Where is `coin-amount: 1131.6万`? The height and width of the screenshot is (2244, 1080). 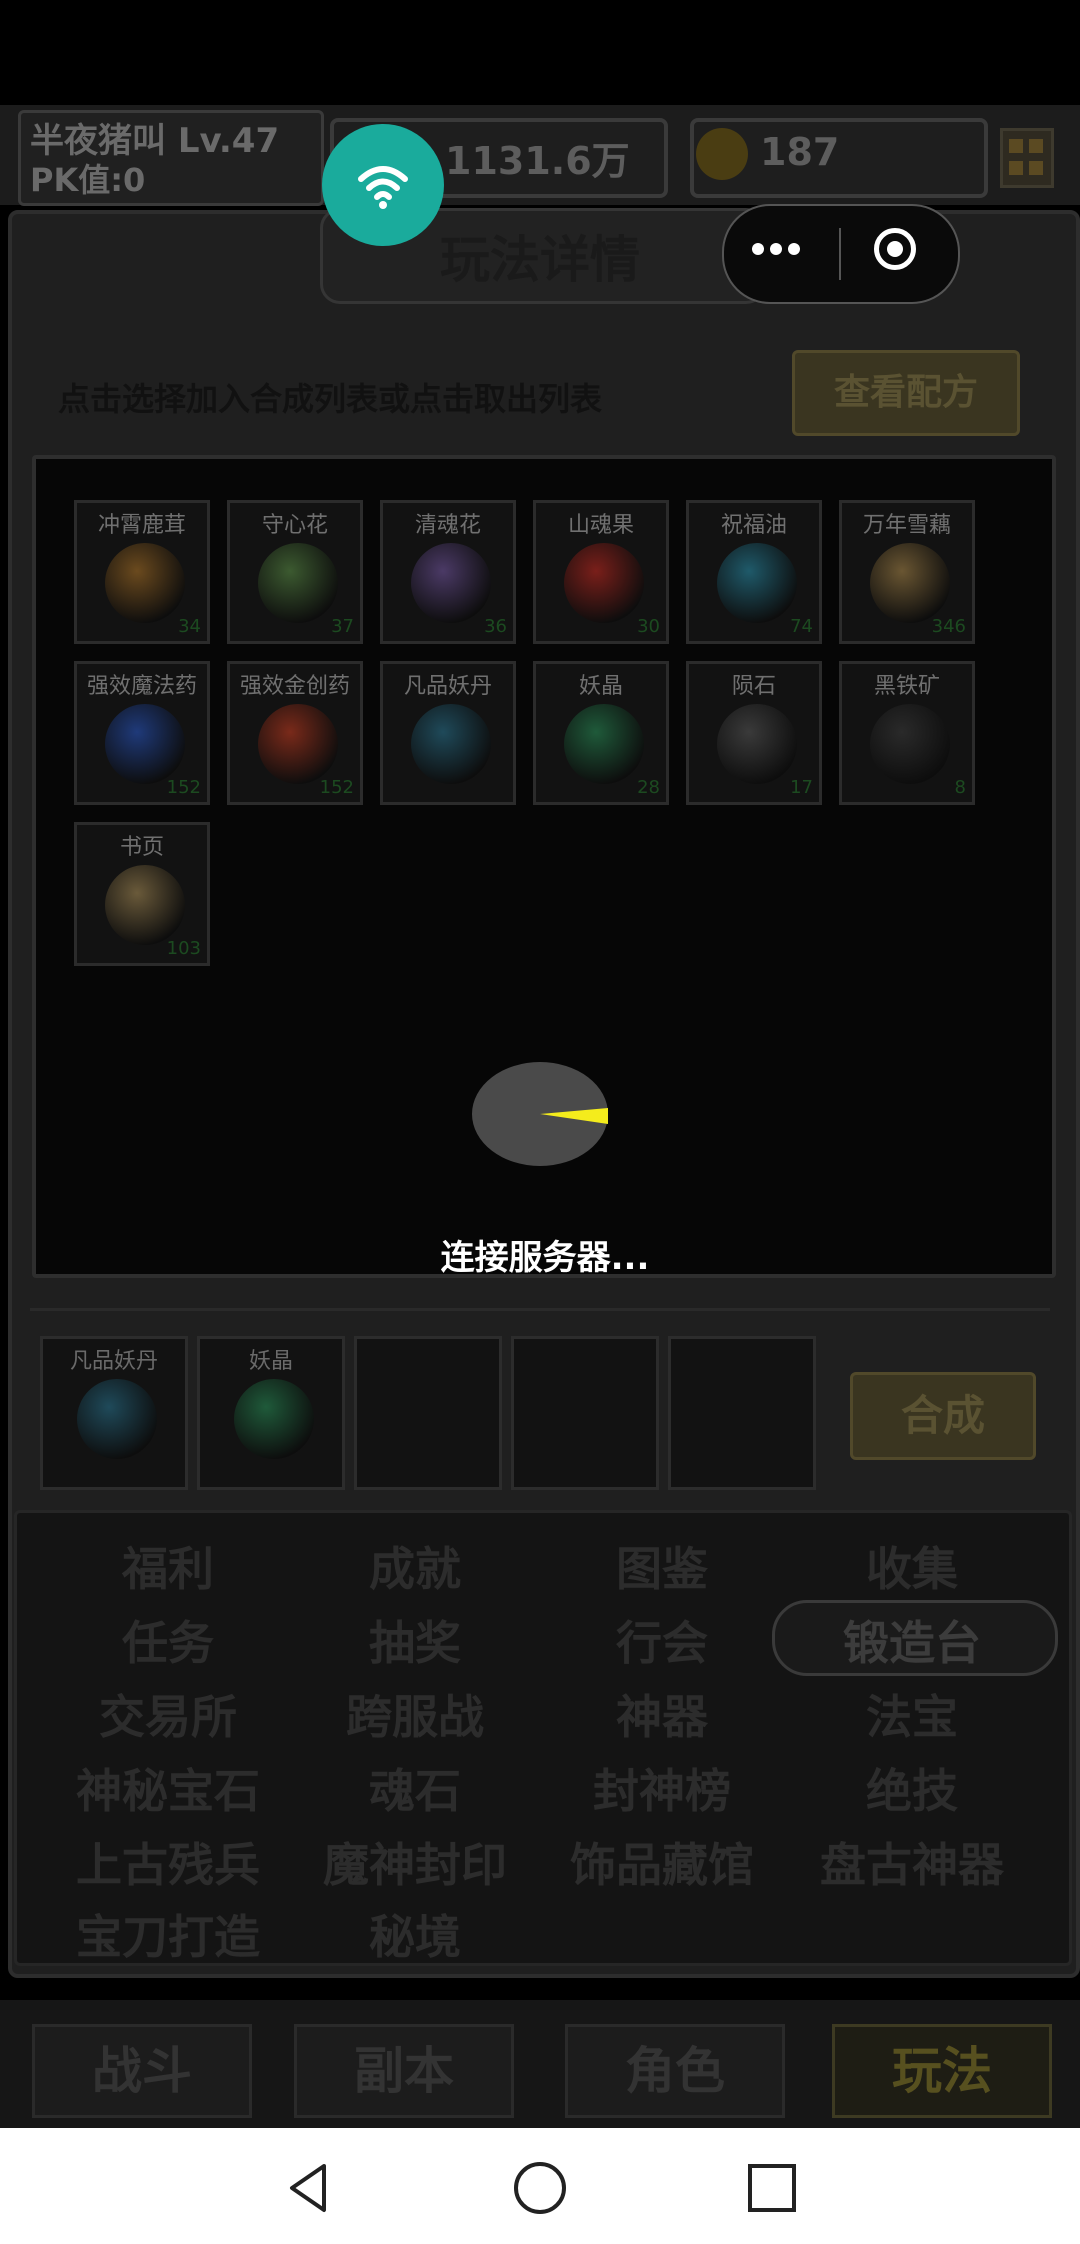
coin-amount: 1131.6万 is located at coordinates (537, 161).